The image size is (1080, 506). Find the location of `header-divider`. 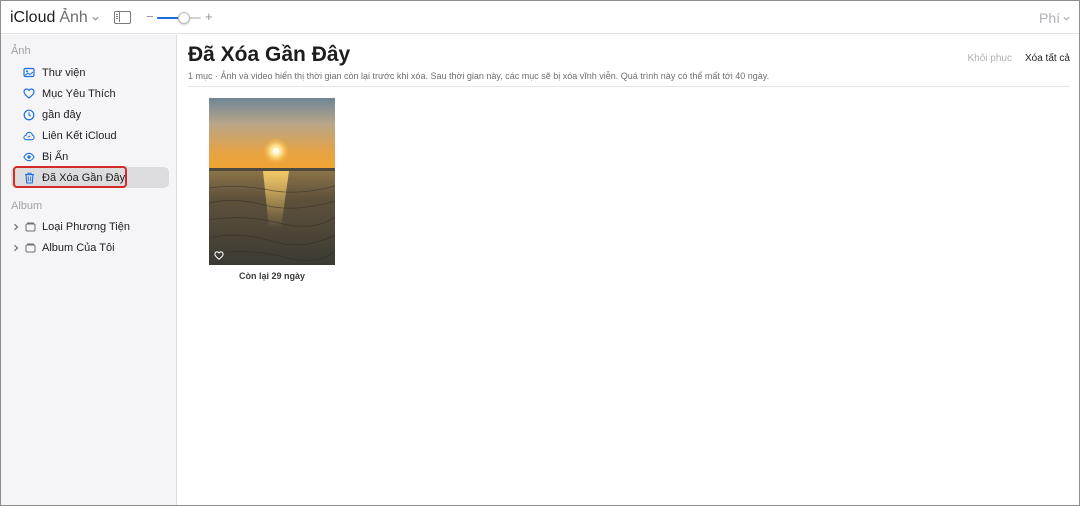

header-divider is located at coordinates (629, 86).